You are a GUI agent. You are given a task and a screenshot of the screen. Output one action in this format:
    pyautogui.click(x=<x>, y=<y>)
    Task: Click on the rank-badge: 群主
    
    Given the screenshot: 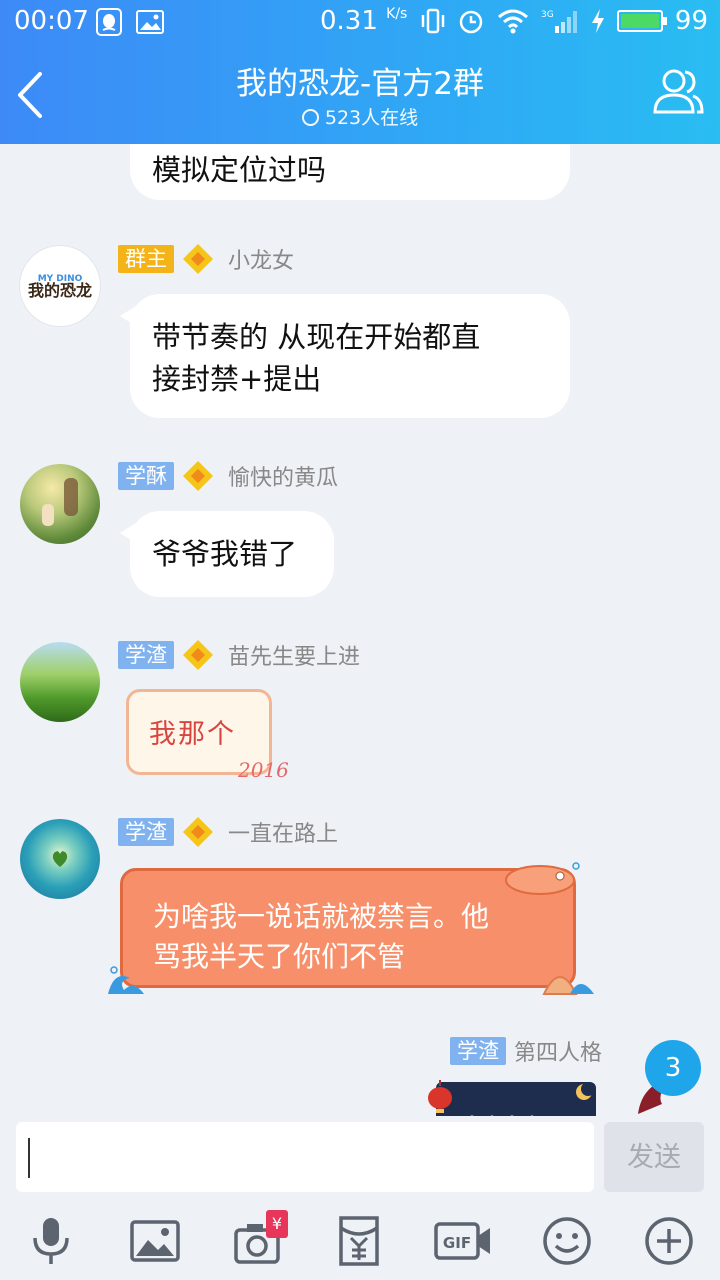 What is the action you would take?
    pyautogui.click(x=146, y=259)
    